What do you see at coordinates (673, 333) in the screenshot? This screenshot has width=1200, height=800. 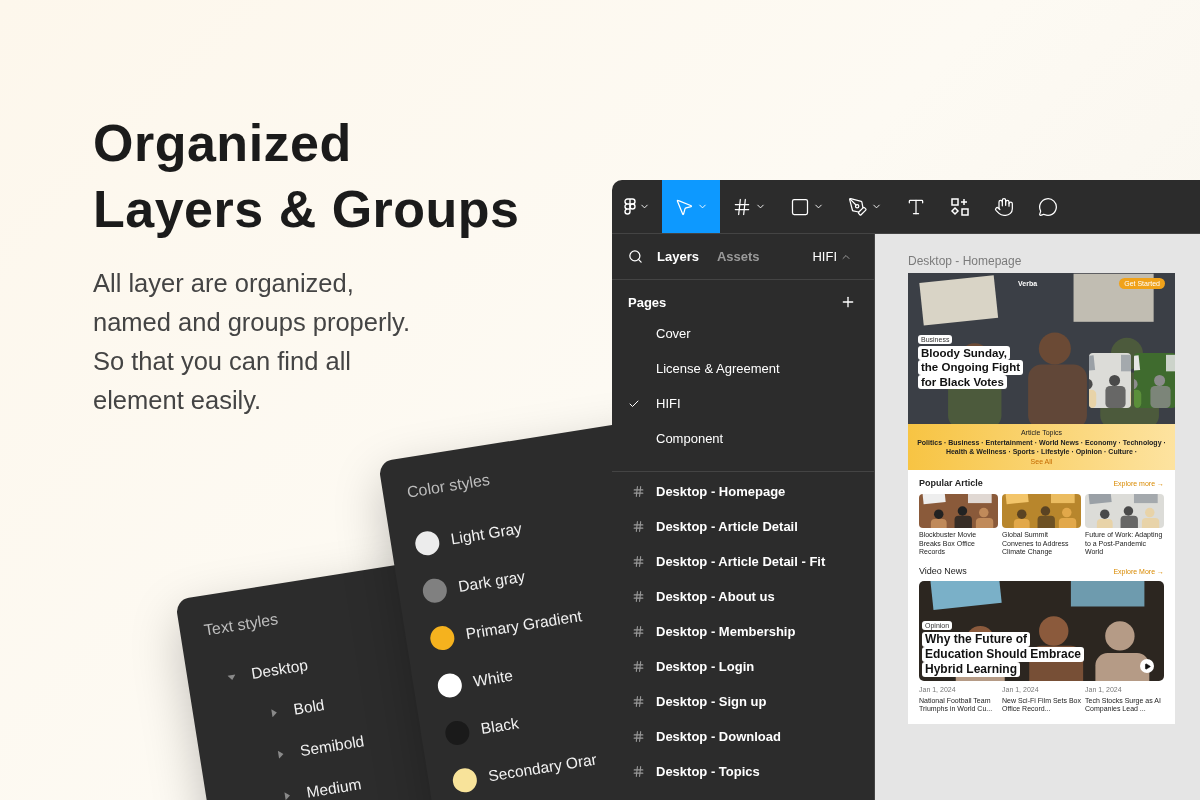 I see `page-item: Cover` at bounding box center [673, 333].